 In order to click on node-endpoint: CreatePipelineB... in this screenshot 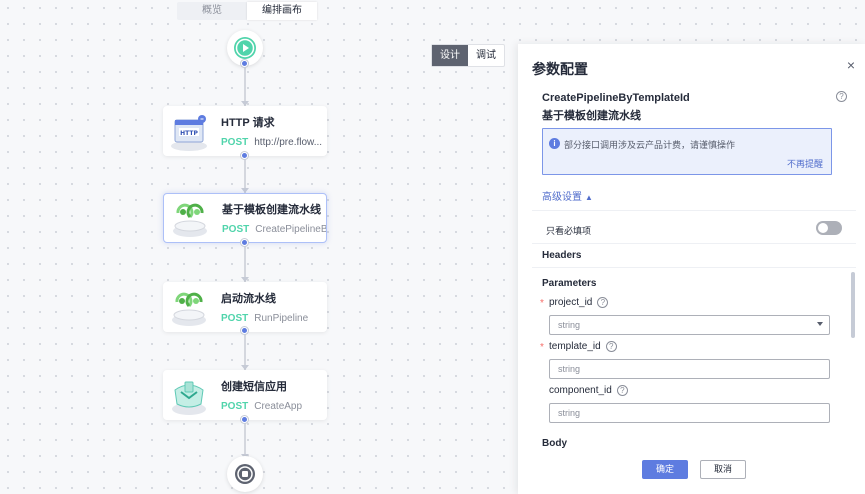, I will do `click(290, 229)`.